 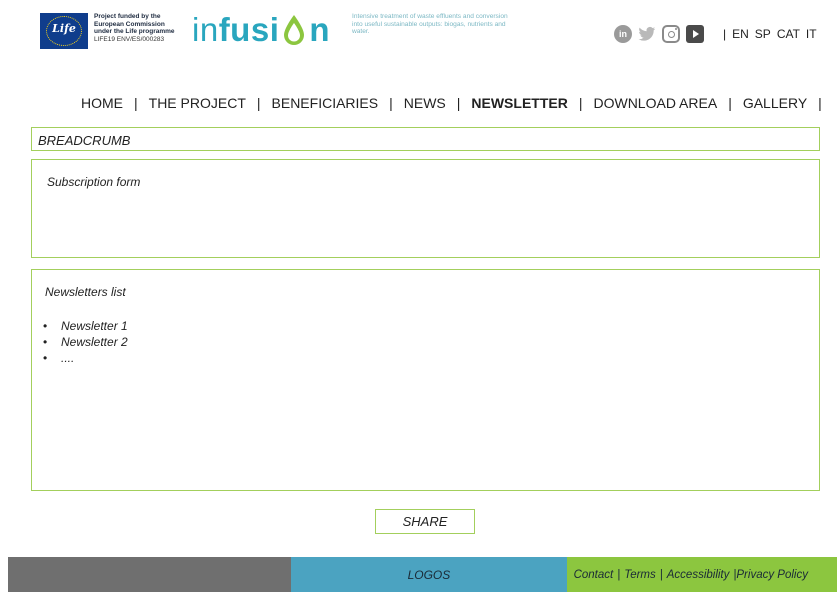 What do you see at coordinates (134, 32) in the screenshot?
I see `funding-line: under the Life programme` at bounding box center [134, 32].